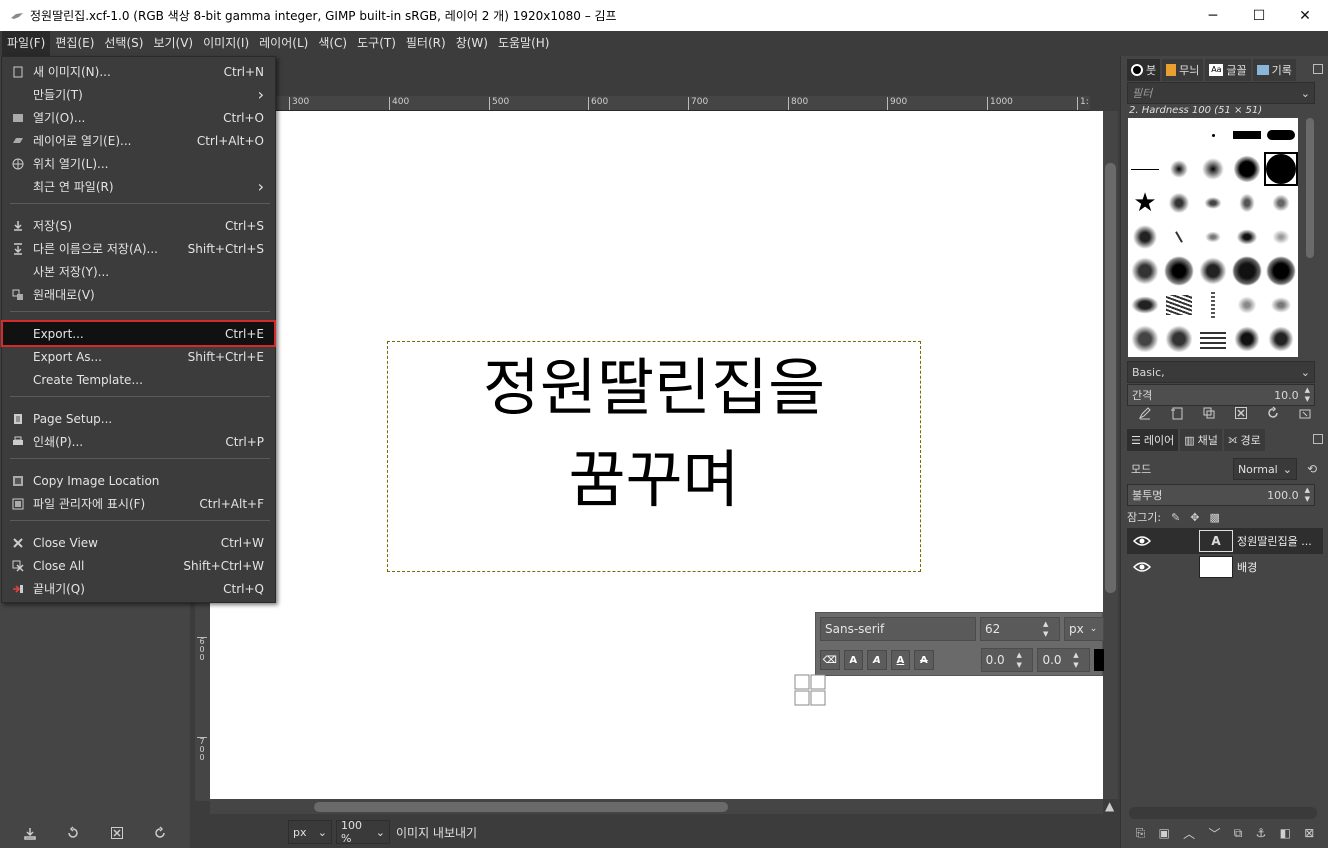 The width and height of the screenshot is (1328, 848). What do you see at coordinates (472, 43) in the screenshot?
I see `menu-windows: 창(W)` at bounding box center [472, 43].